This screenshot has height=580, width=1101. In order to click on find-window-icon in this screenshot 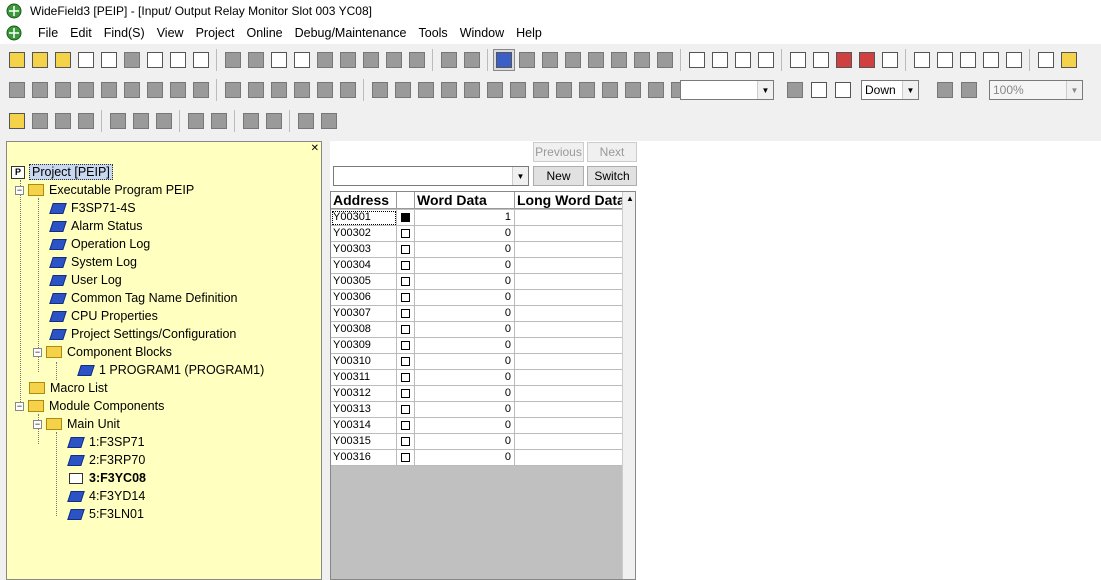, I will do `click(843, 90)`.